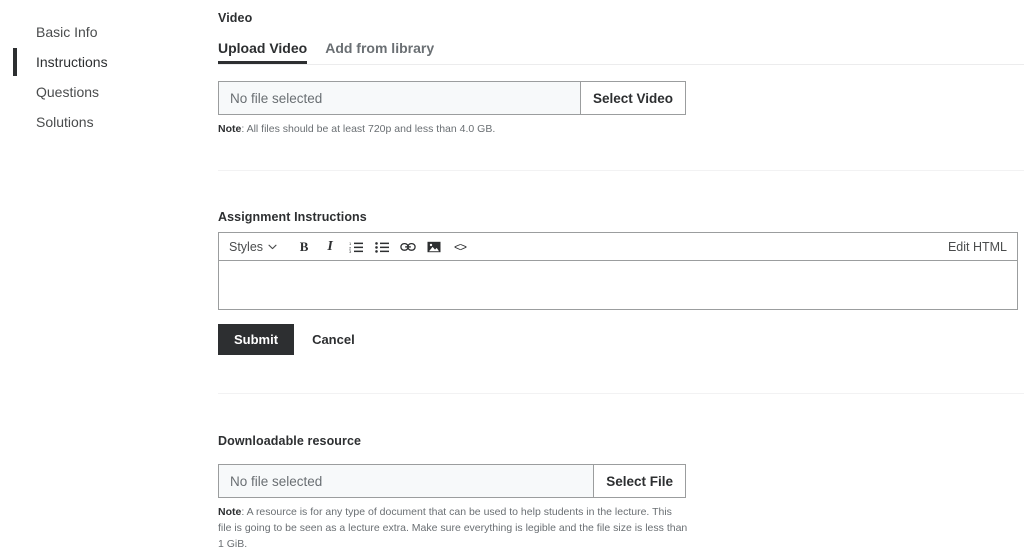 This screenshot has width=1024, height=552. I want to click on resource-section-label: Downloadable resource, so click(290, 441).